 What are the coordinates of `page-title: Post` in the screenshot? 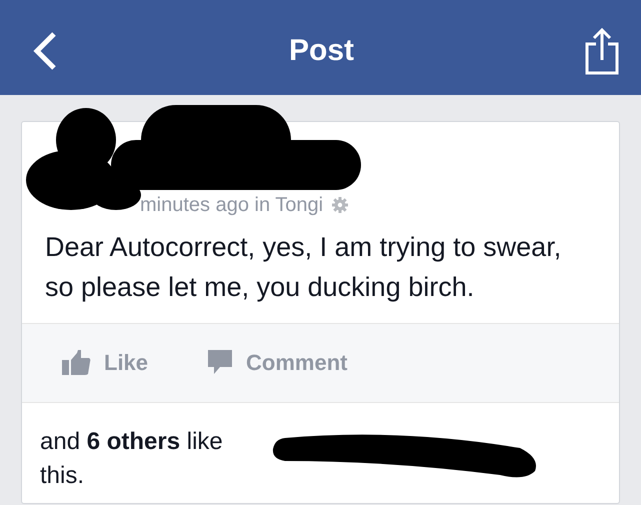 It's located at (321, 51).